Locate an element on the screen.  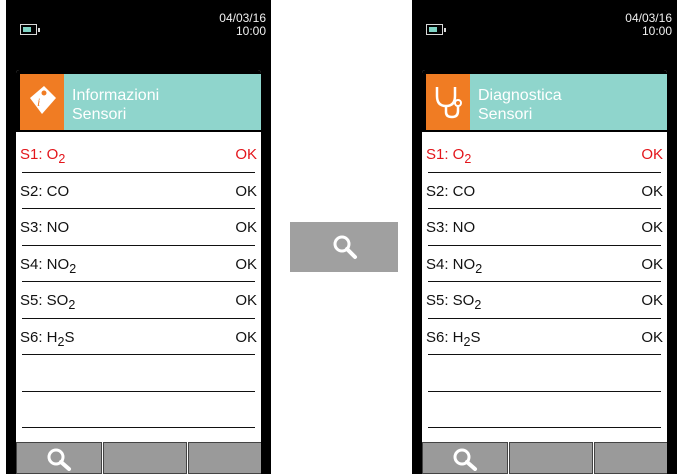
page-title: Diagnostica Sensori is located at coordinates (520, 105).